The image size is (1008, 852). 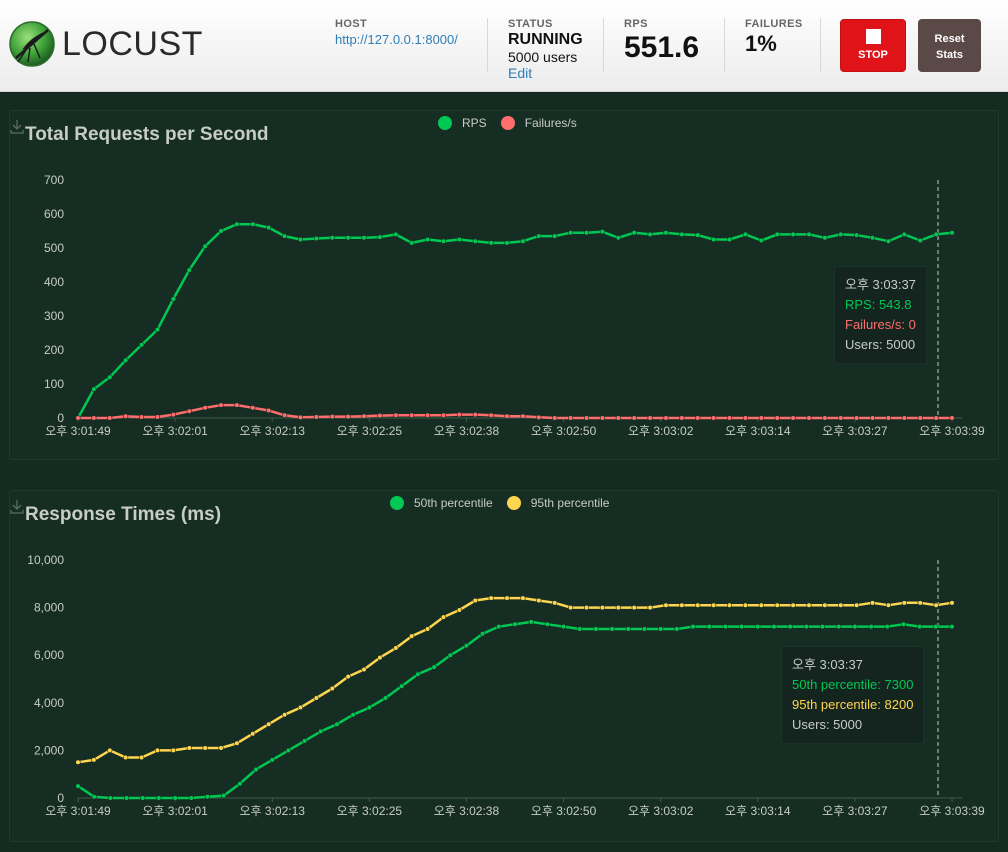 What do you see at coordinates (827, 724) in the screenshot?
I see `tooltip-users: Users: 5000` at bounding box center [827, 724].